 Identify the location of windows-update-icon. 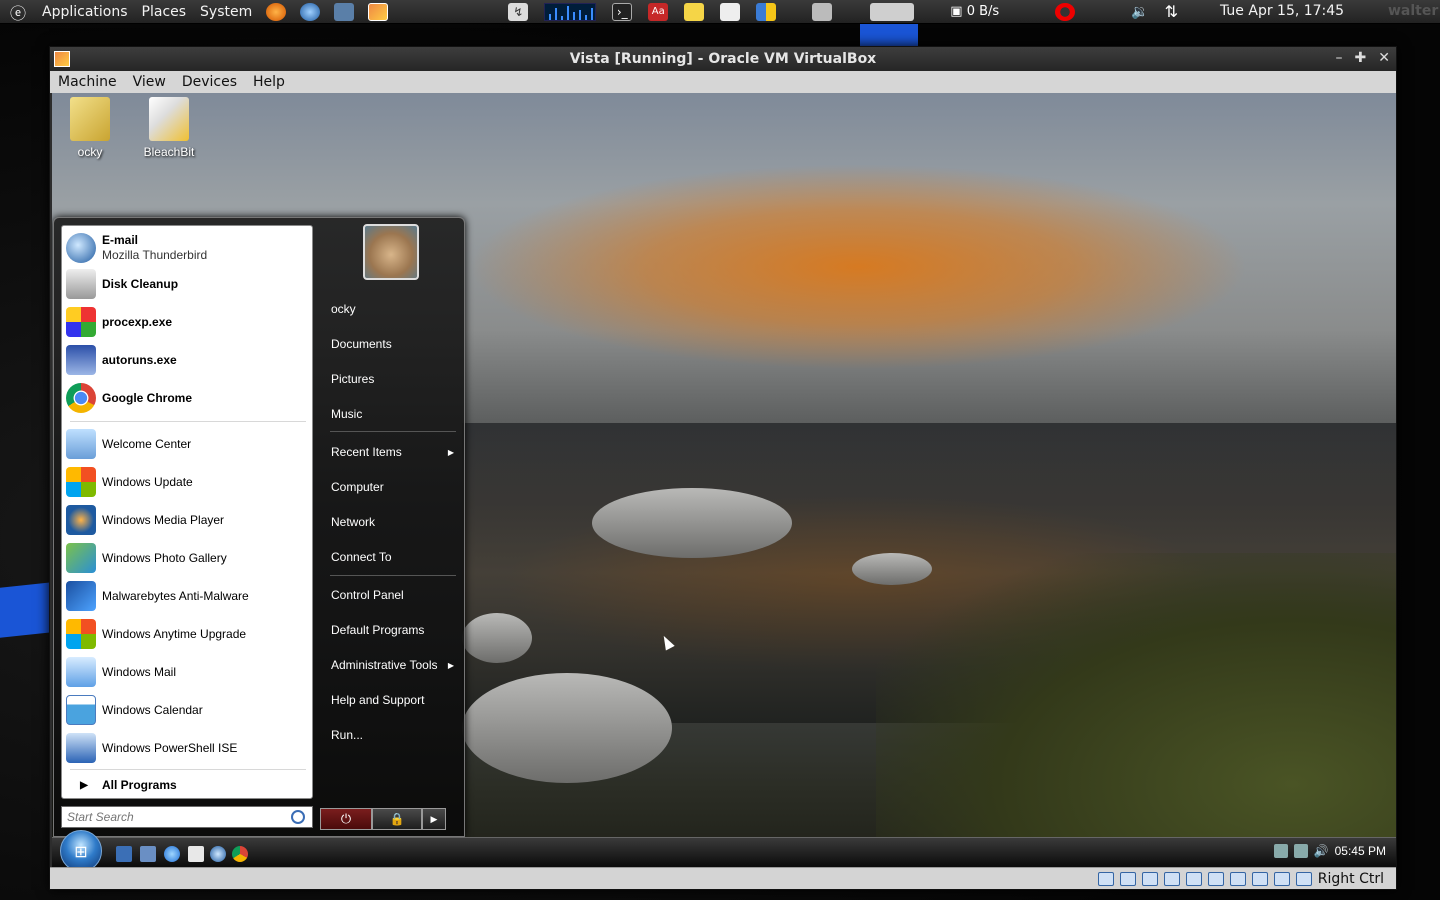
(81, 482).